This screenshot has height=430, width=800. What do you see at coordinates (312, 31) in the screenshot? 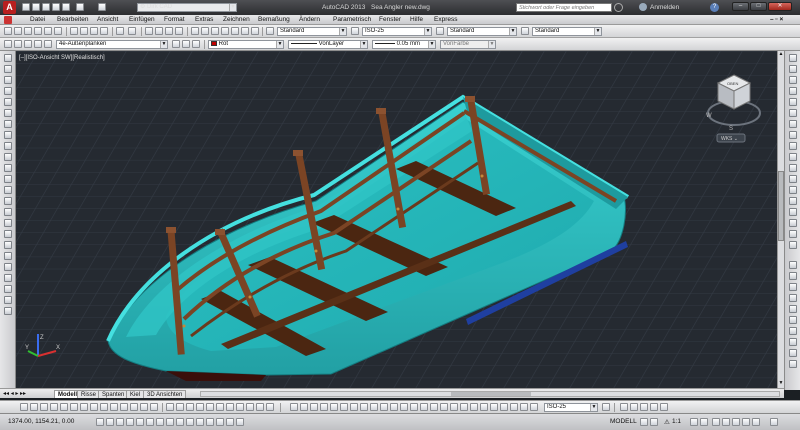
I see `text-style-select: Standard ▼` at bounding box center [312, 31].